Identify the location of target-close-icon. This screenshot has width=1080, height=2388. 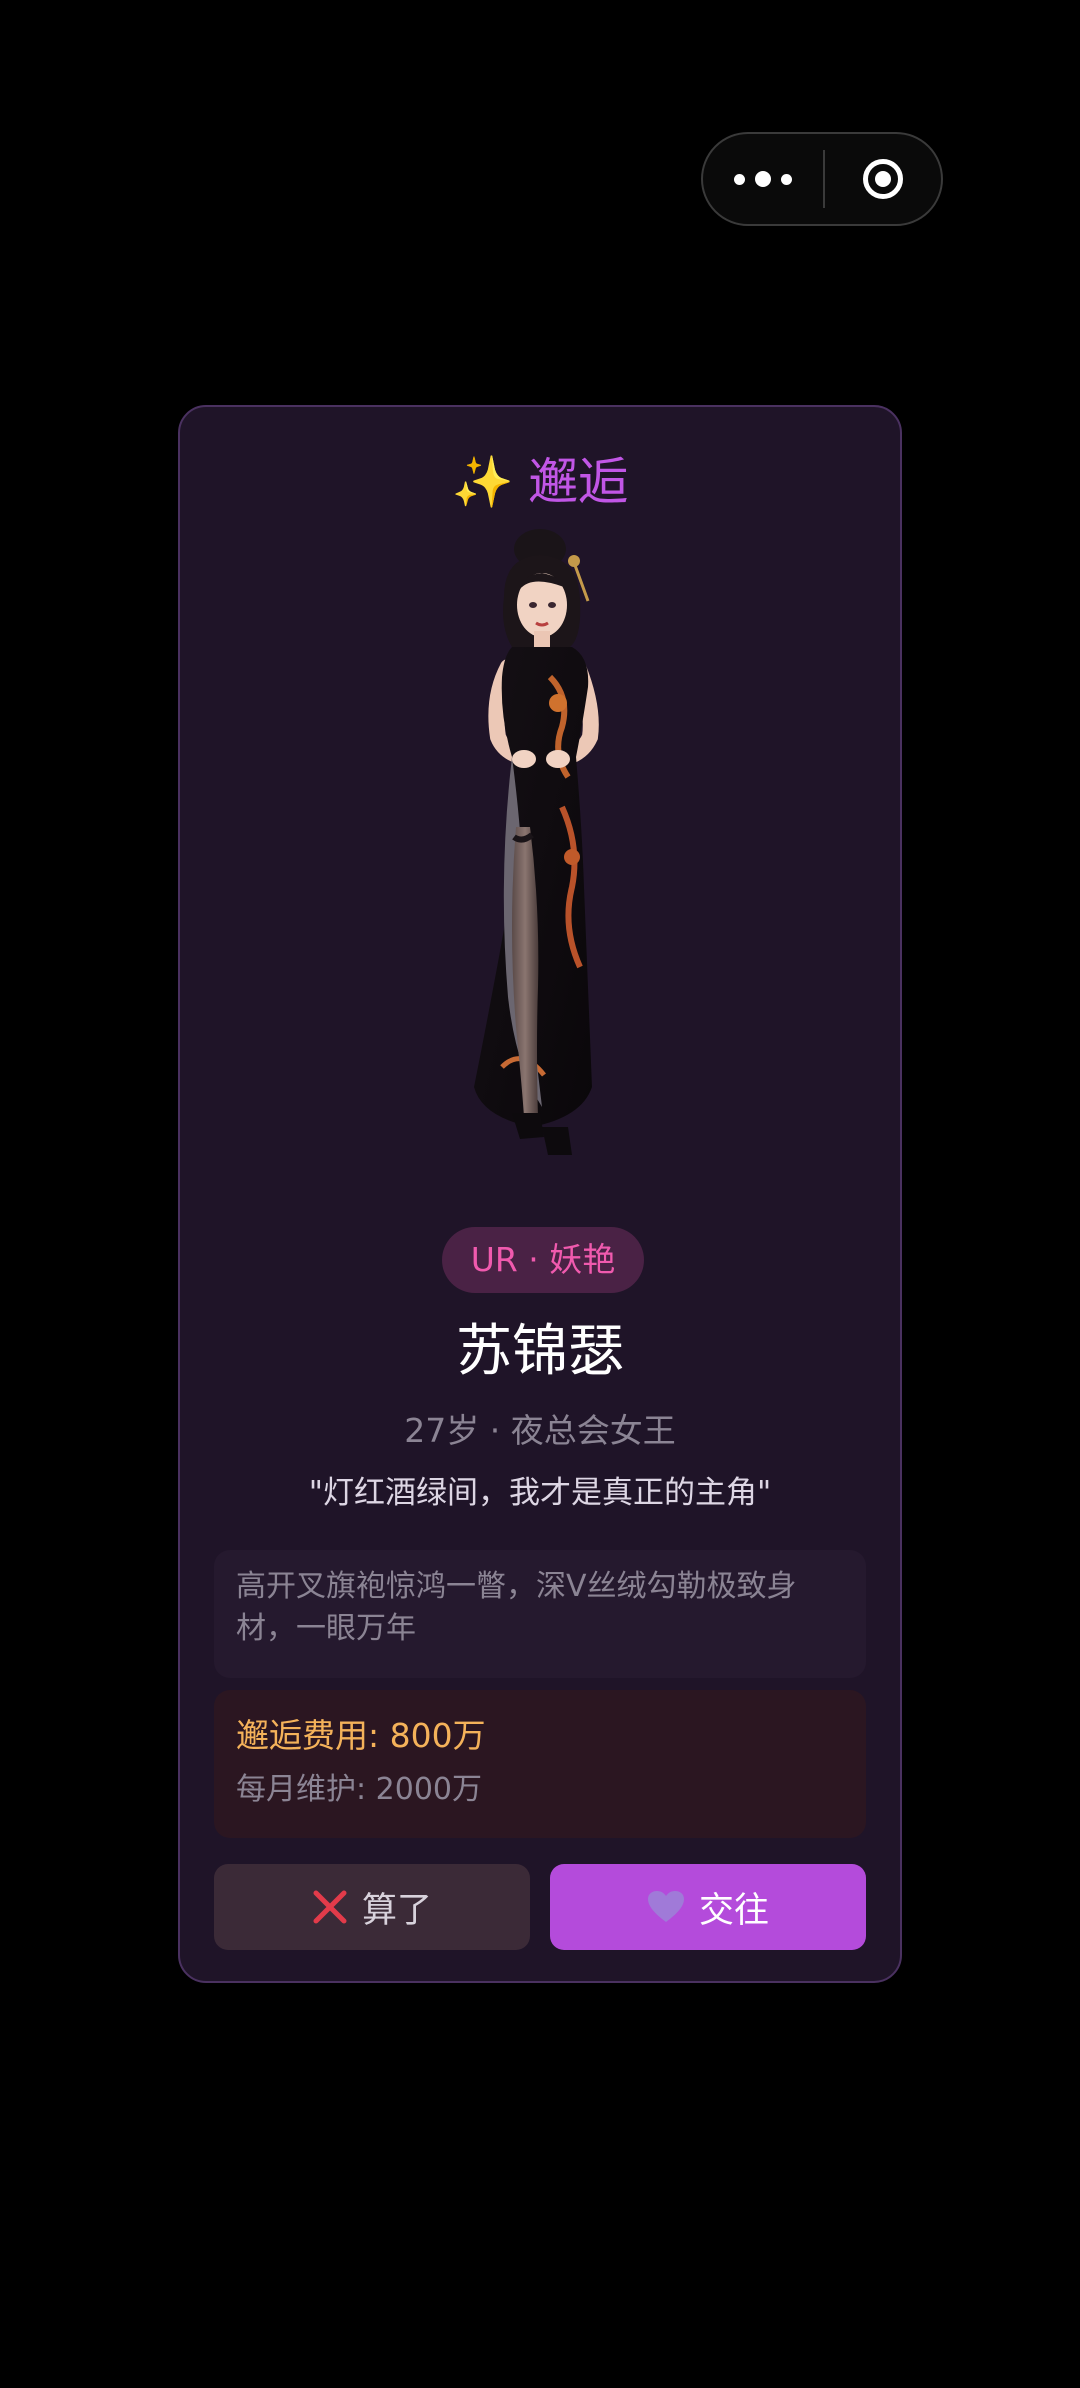
(883, 179).